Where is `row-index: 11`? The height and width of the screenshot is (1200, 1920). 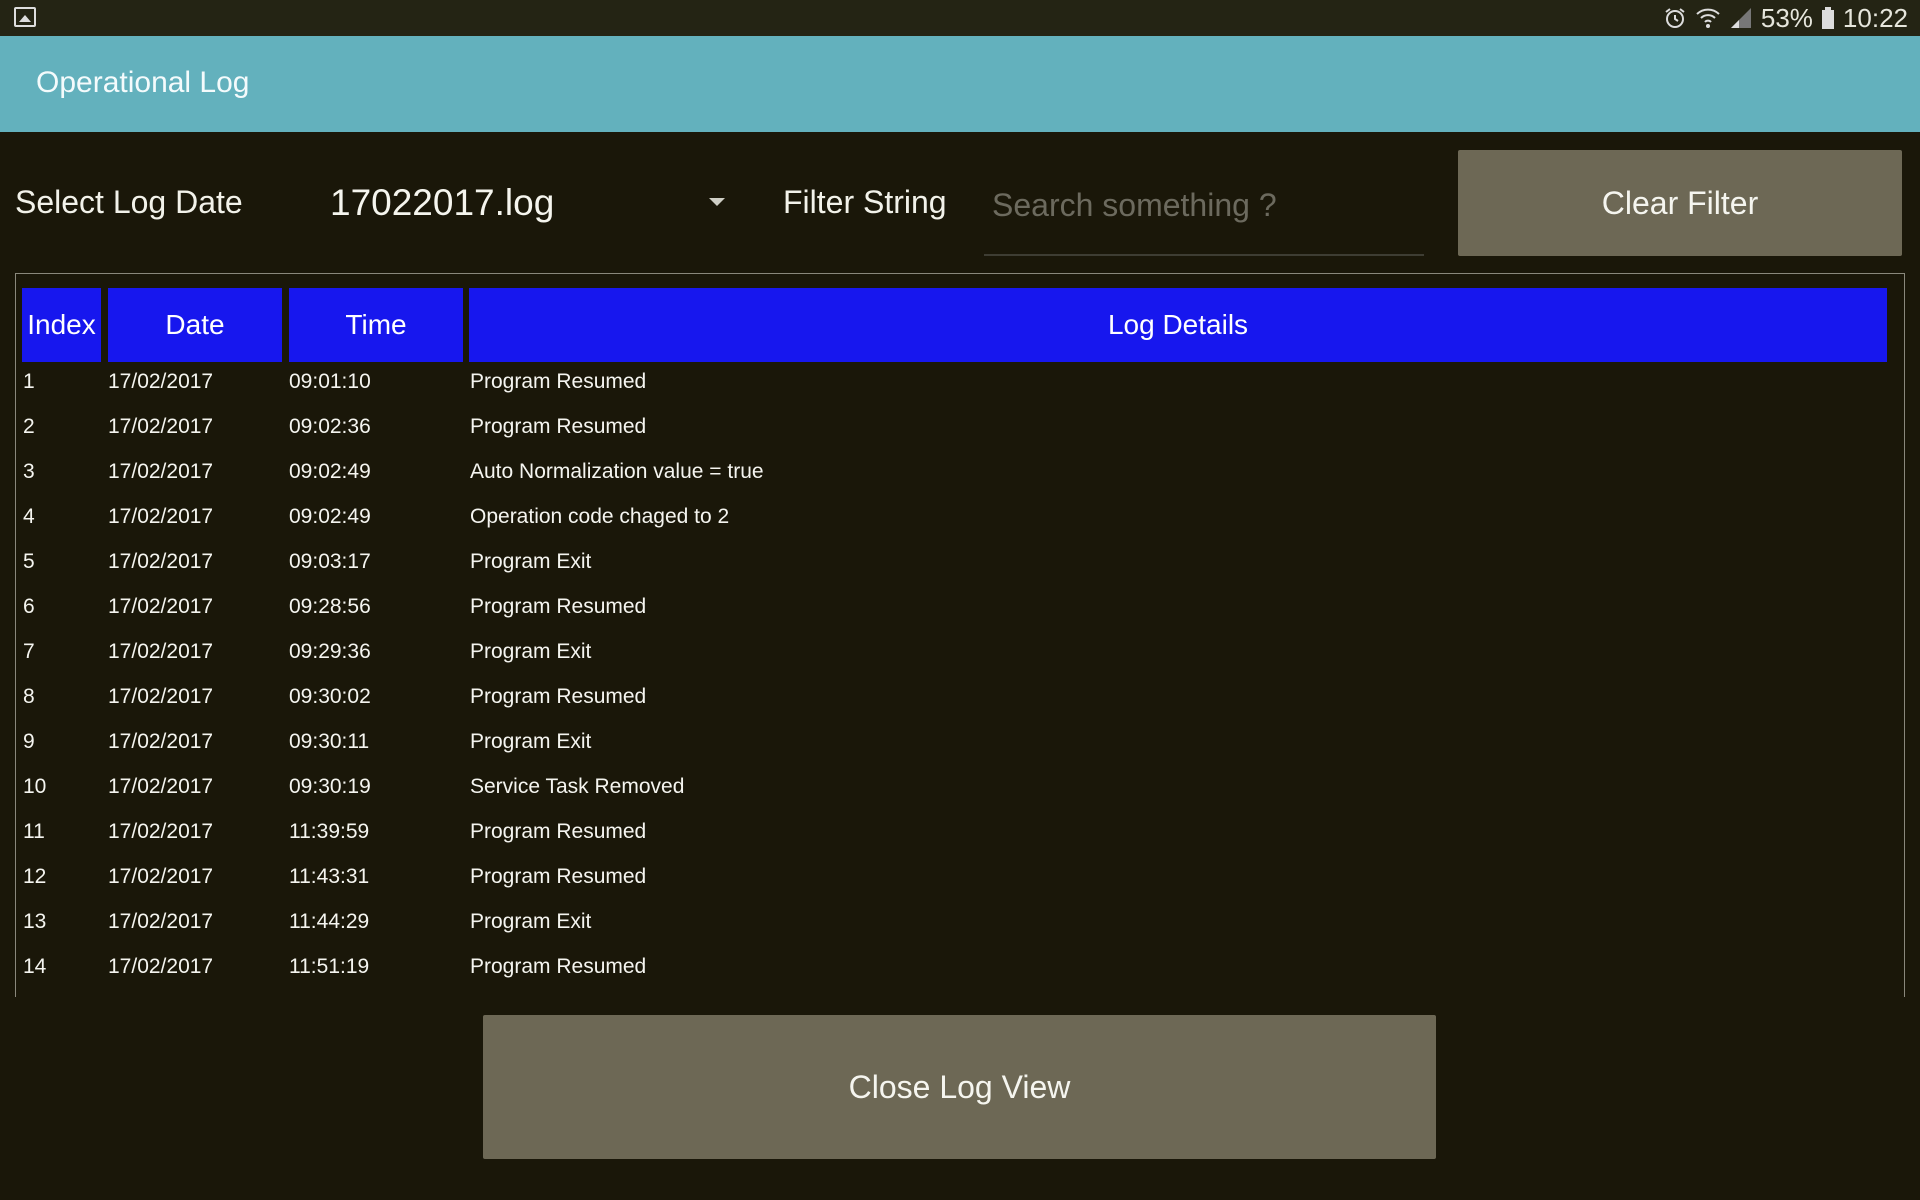 row-index: 11 is located at coordinates (34, 831).